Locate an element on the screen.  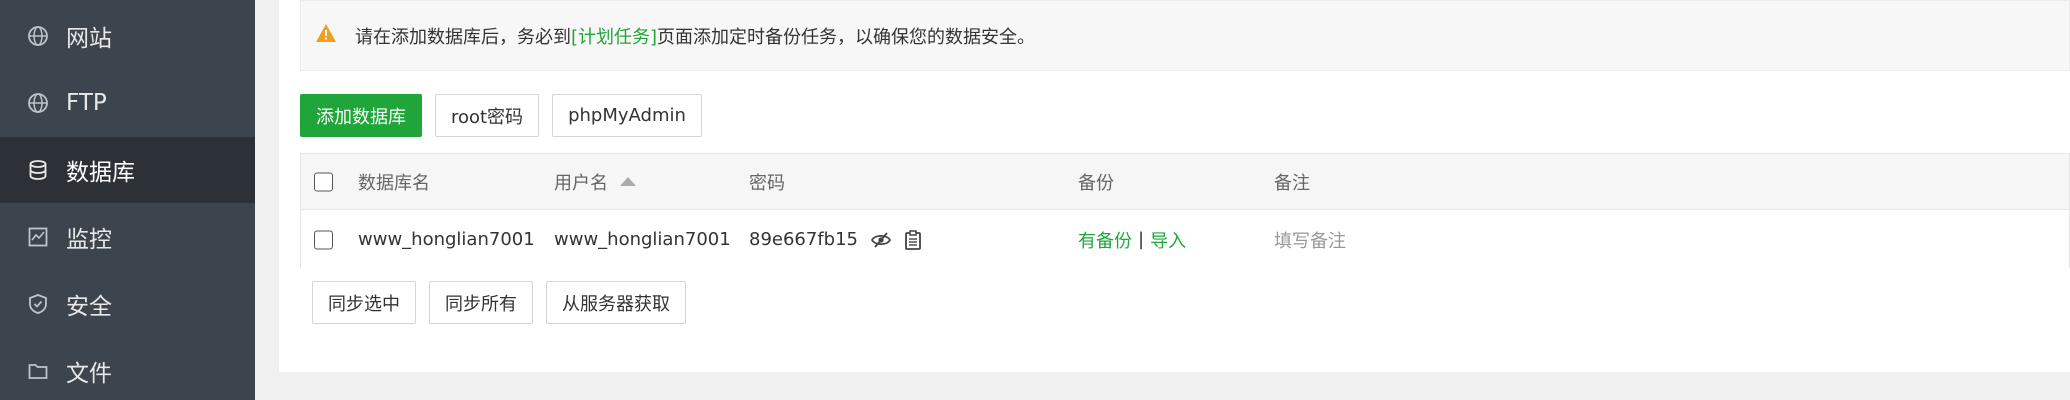
sidebar-item-ftp: FTP is located at coordinates (127, 103).